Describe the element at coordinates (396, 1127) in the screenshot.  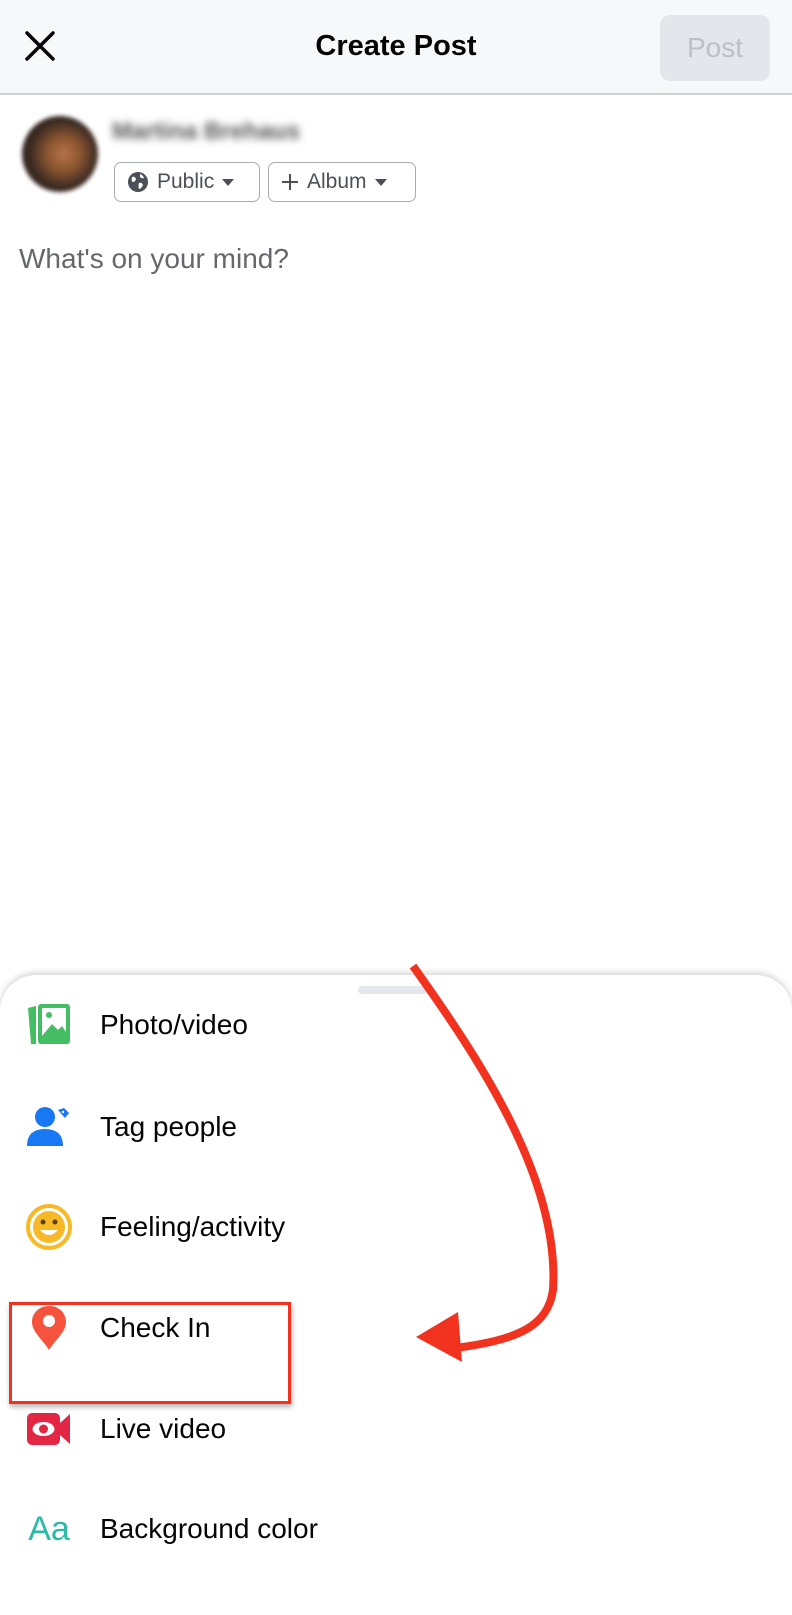
I see `option-tag-people: Tag people` at that location.